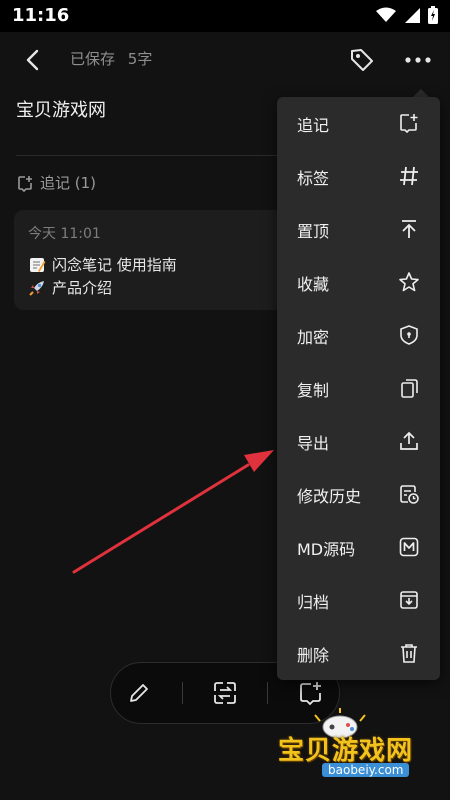 The width and height of the screenshot is (450, 800). I want to click on back-arrow-icon, so click(34, 60).